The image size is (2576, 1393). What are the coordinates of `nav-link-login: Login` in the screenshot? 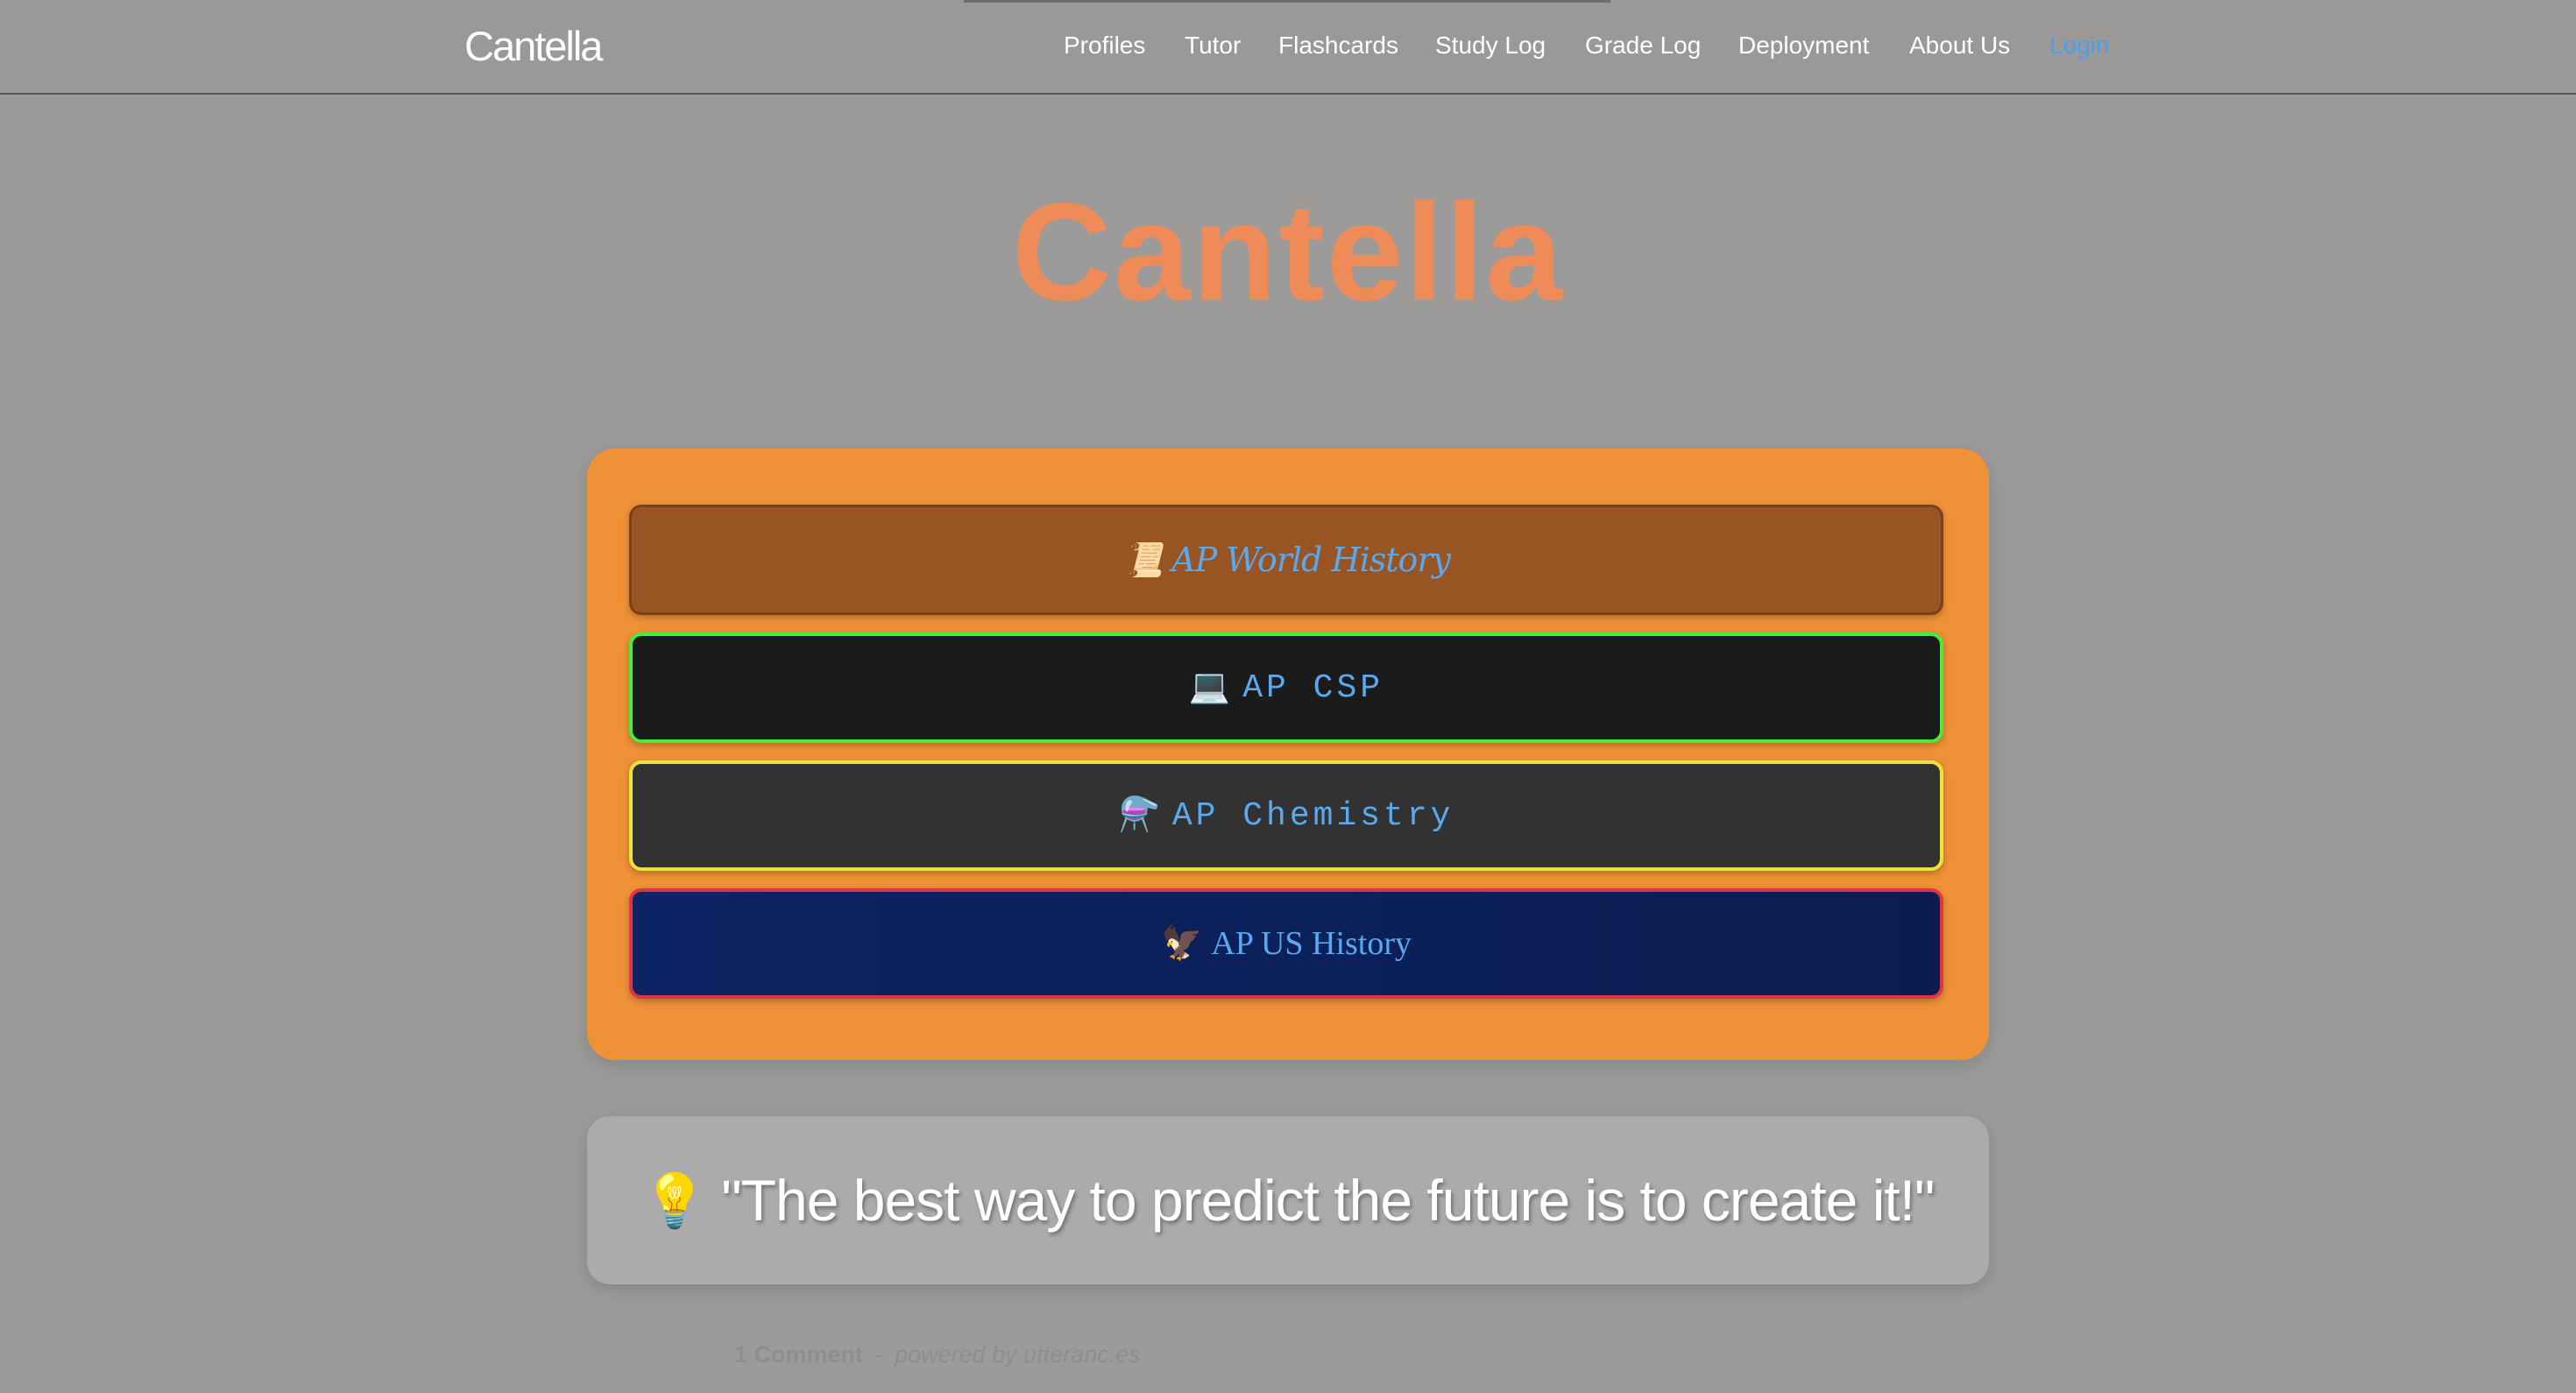 It's located at (2079, 46).